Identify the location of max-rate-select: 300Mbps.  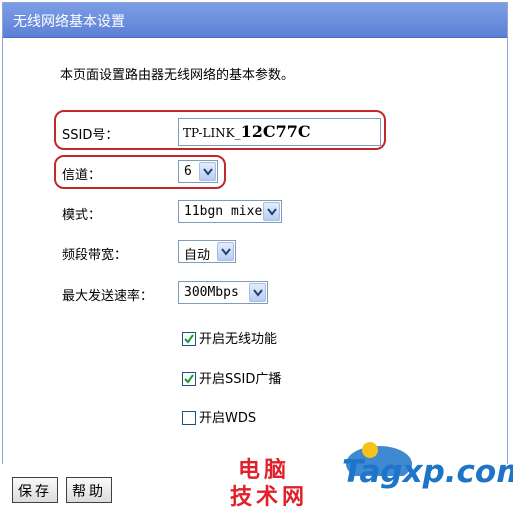
(223, 292).